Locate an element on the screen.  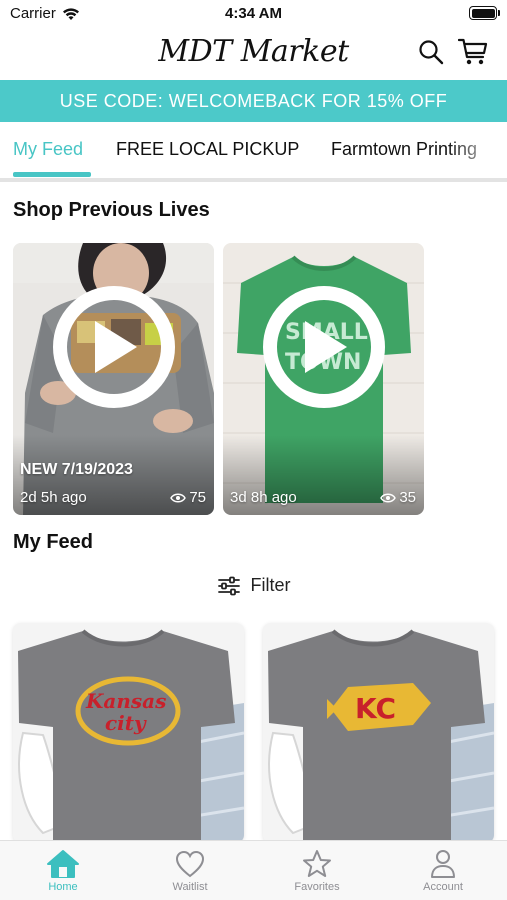
cart-button is located at coordinates (473, 52).